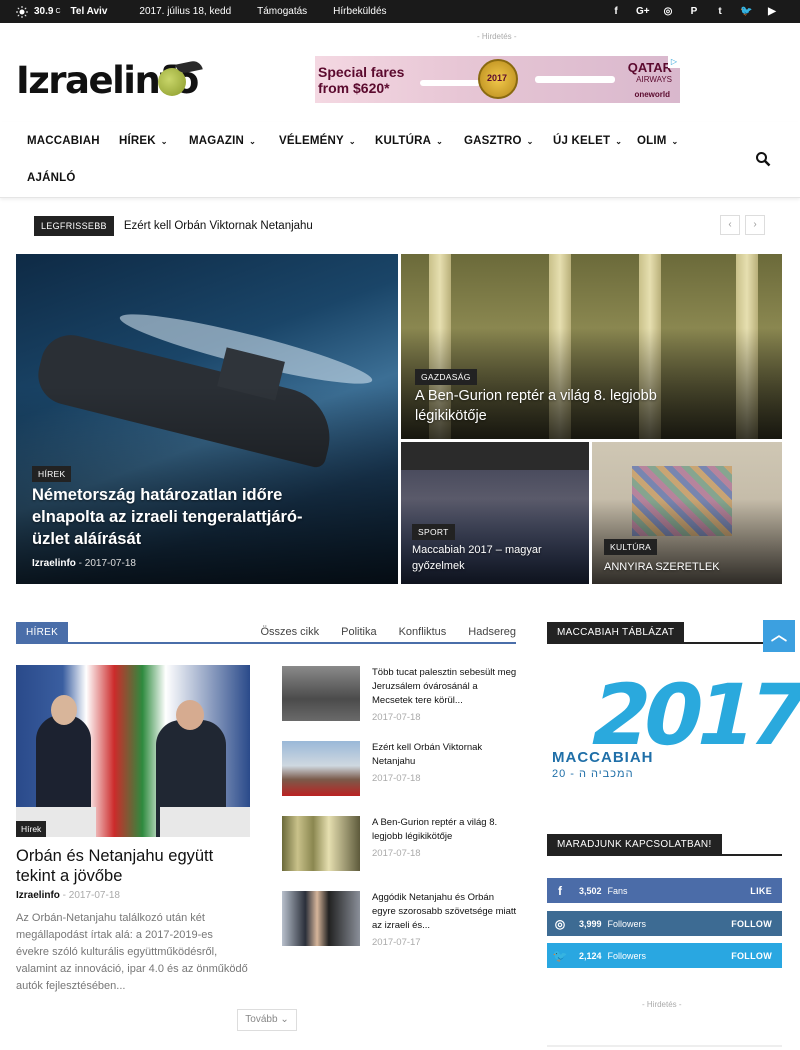 Image resolution: width=800 pixels, height=1050 pixels. What do you see at coordinates (492, 632) in the screenshot?
I see `filter-army: Hadsereg` at bounding box center [492, 632].